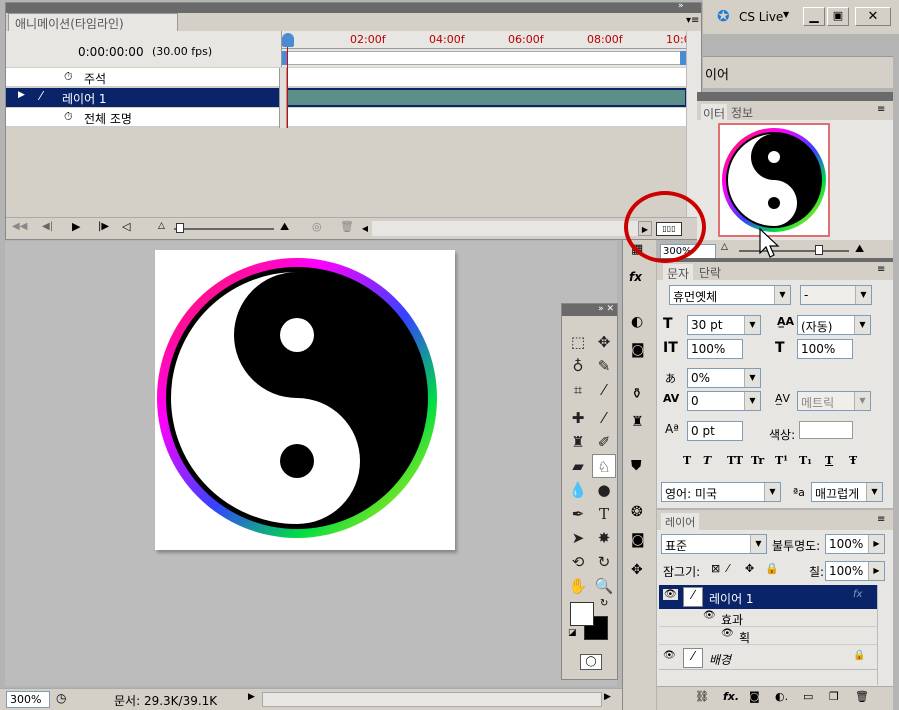  What do you see at coordinates (604, 562) in the screenshot?
I see `3d-orbit-icon: ↻` at bounding box center [604, 562].